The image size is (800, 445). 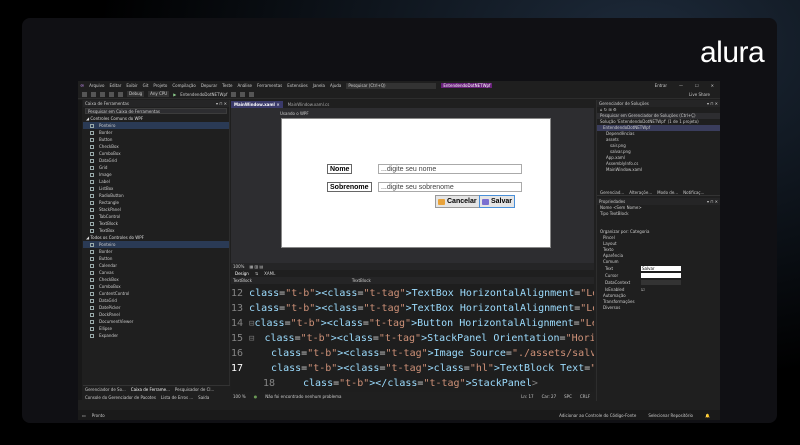 I want to click on maximize-icon: ☐, so click(x=697, y=85).